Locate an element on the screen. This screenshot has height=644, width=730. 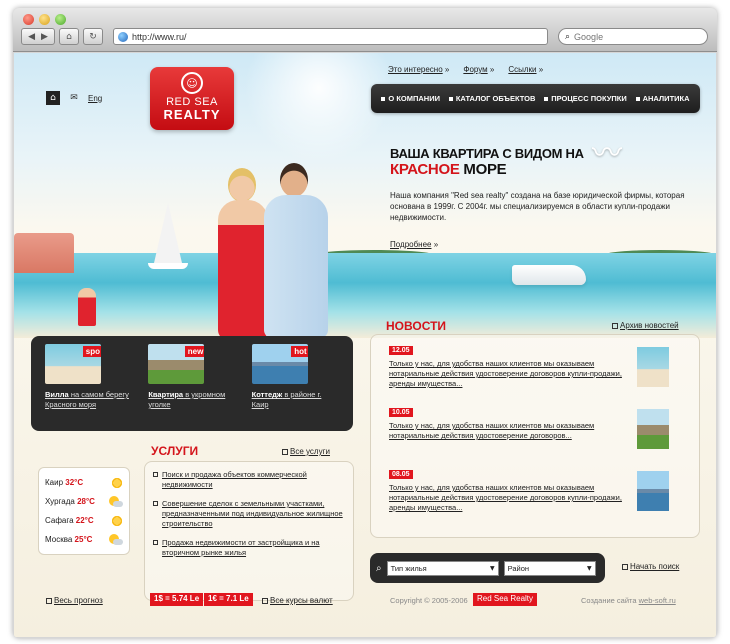
browser-toolbar: ◀ ▶ ⌂ ↻ ⌕ is located at coordinates (365, 30).